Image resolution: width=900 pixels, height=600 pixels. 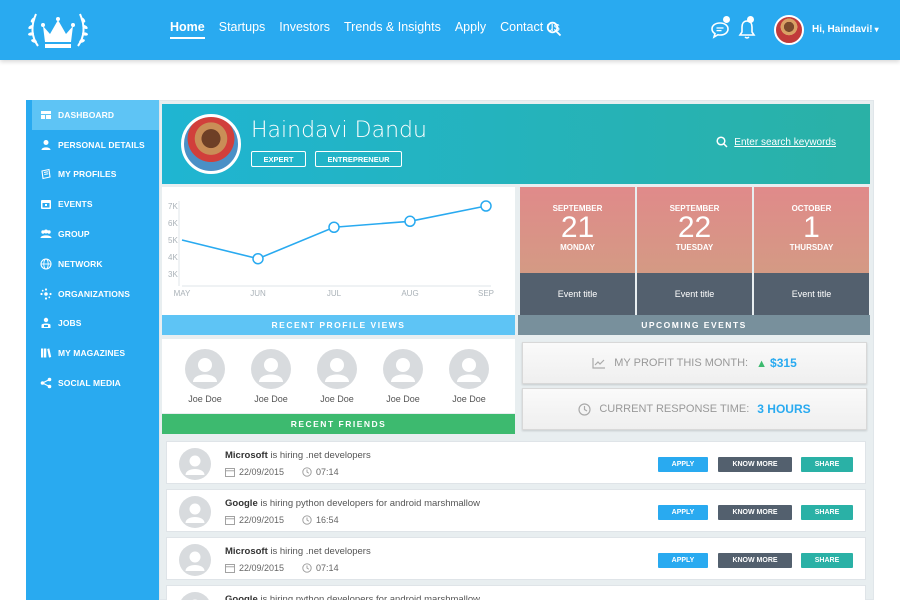 What do you see at coordinates (87, 174) in the screenshot?
I see `sidebar-item-label: My Profiles` at bounding box center [87, 174].